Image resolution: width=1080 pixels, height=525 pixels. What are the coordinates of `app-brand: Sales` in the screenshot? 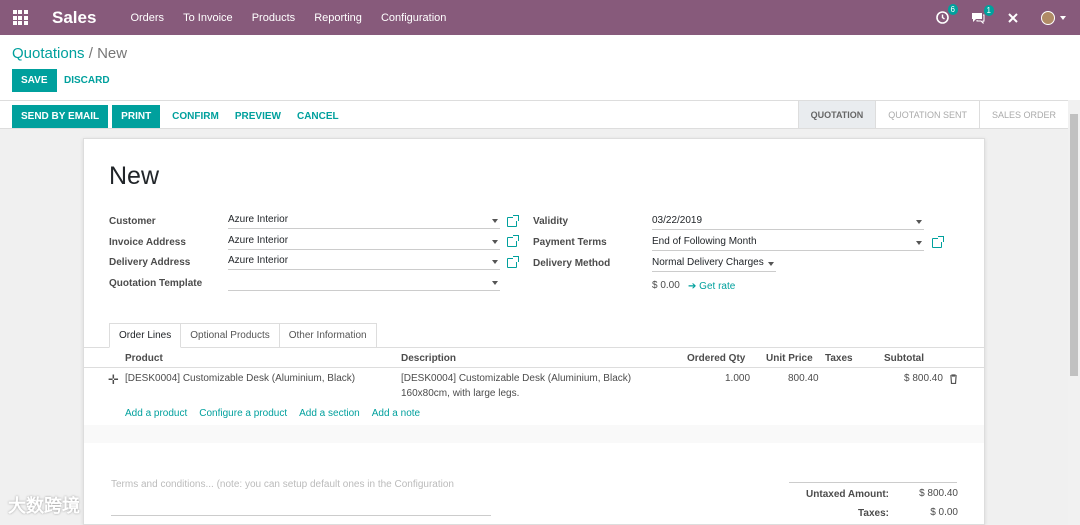 It's located at (74, 17).